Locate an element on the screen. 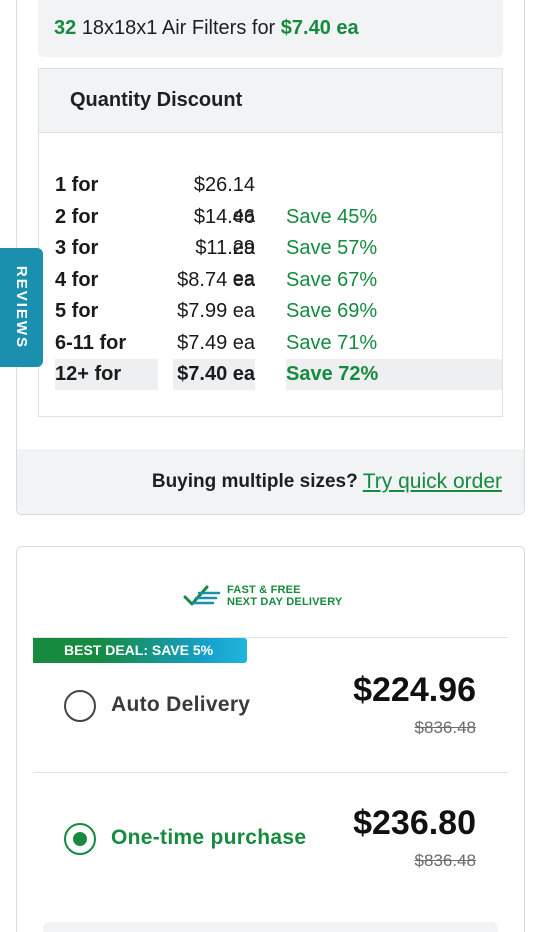  row-price: $11.29 ea is located at coordinates (225, 263).